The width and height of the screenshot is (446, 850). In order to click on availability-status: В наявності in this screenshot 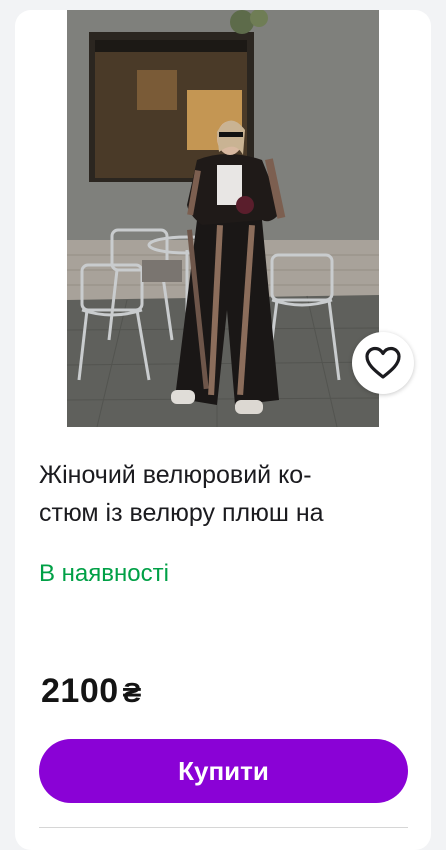, I will do `click(104, 573)`.